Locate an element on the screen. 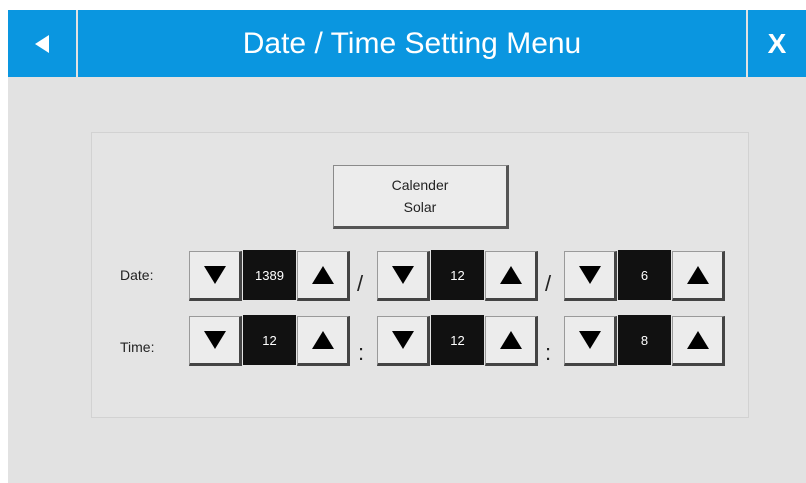 This screenshot has width=806, height=483. month-decrement-button is located at coordinates (403, 276).